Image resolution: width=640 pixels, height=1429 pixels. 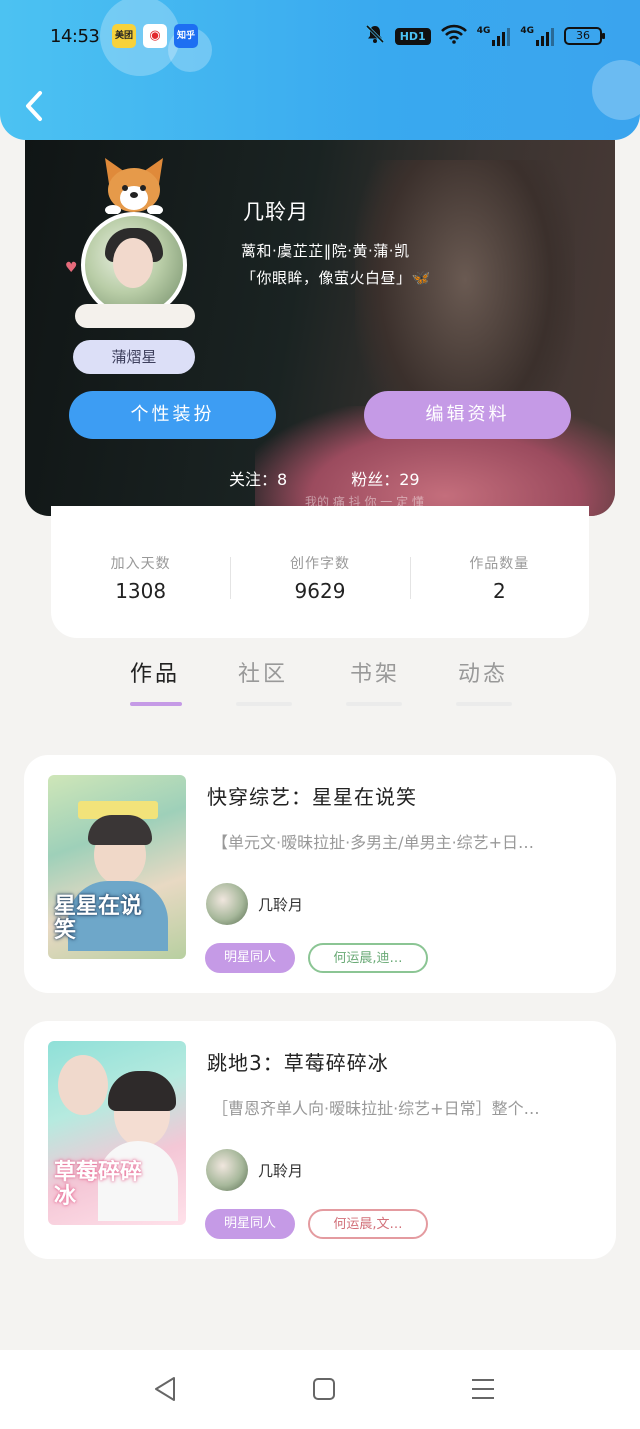 What do you see at coordinates (140, 564) in the screenshot?
I see `stat-label: 加入天数` at bounding box center [140, 564].